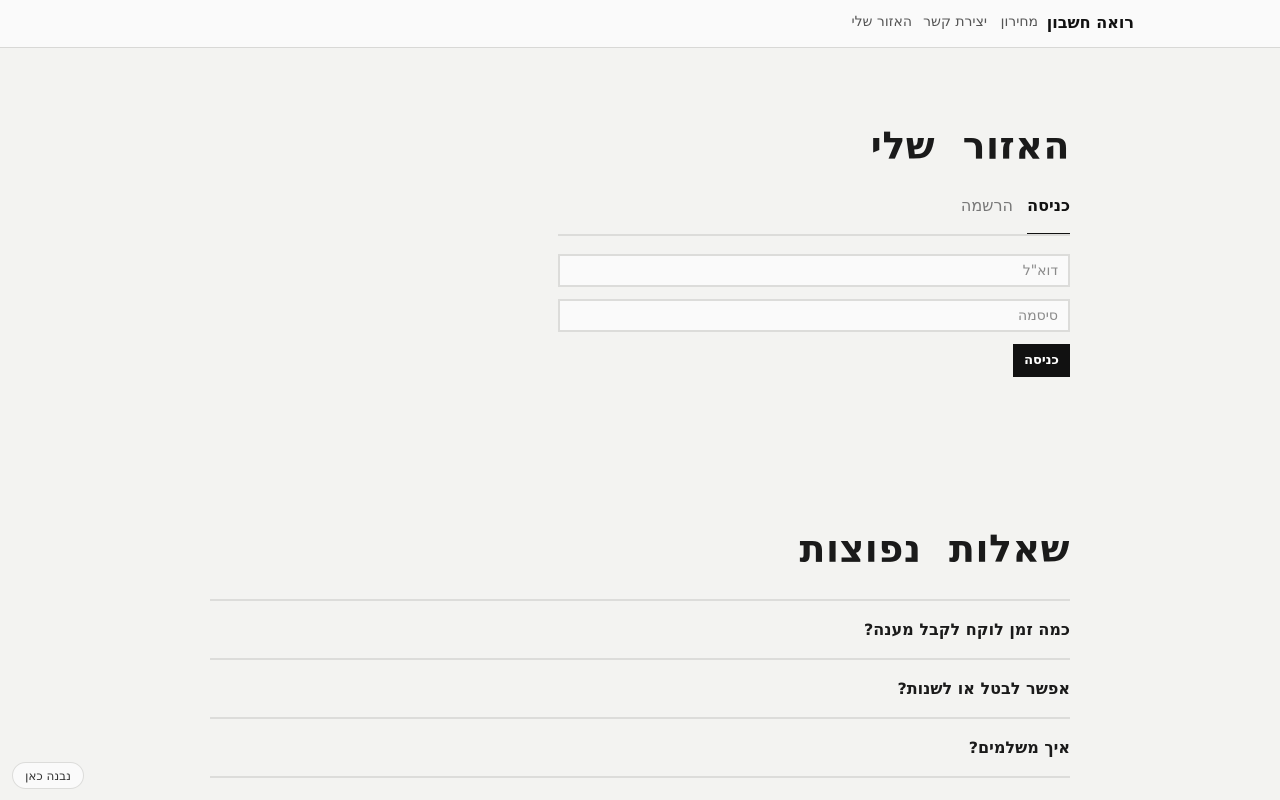 The image size is (1280, 800). What do you see at coordinates (1041, 360) in the screenshot?
I see `login-submit-button: כניסה` at bounding box center [1041, 360].